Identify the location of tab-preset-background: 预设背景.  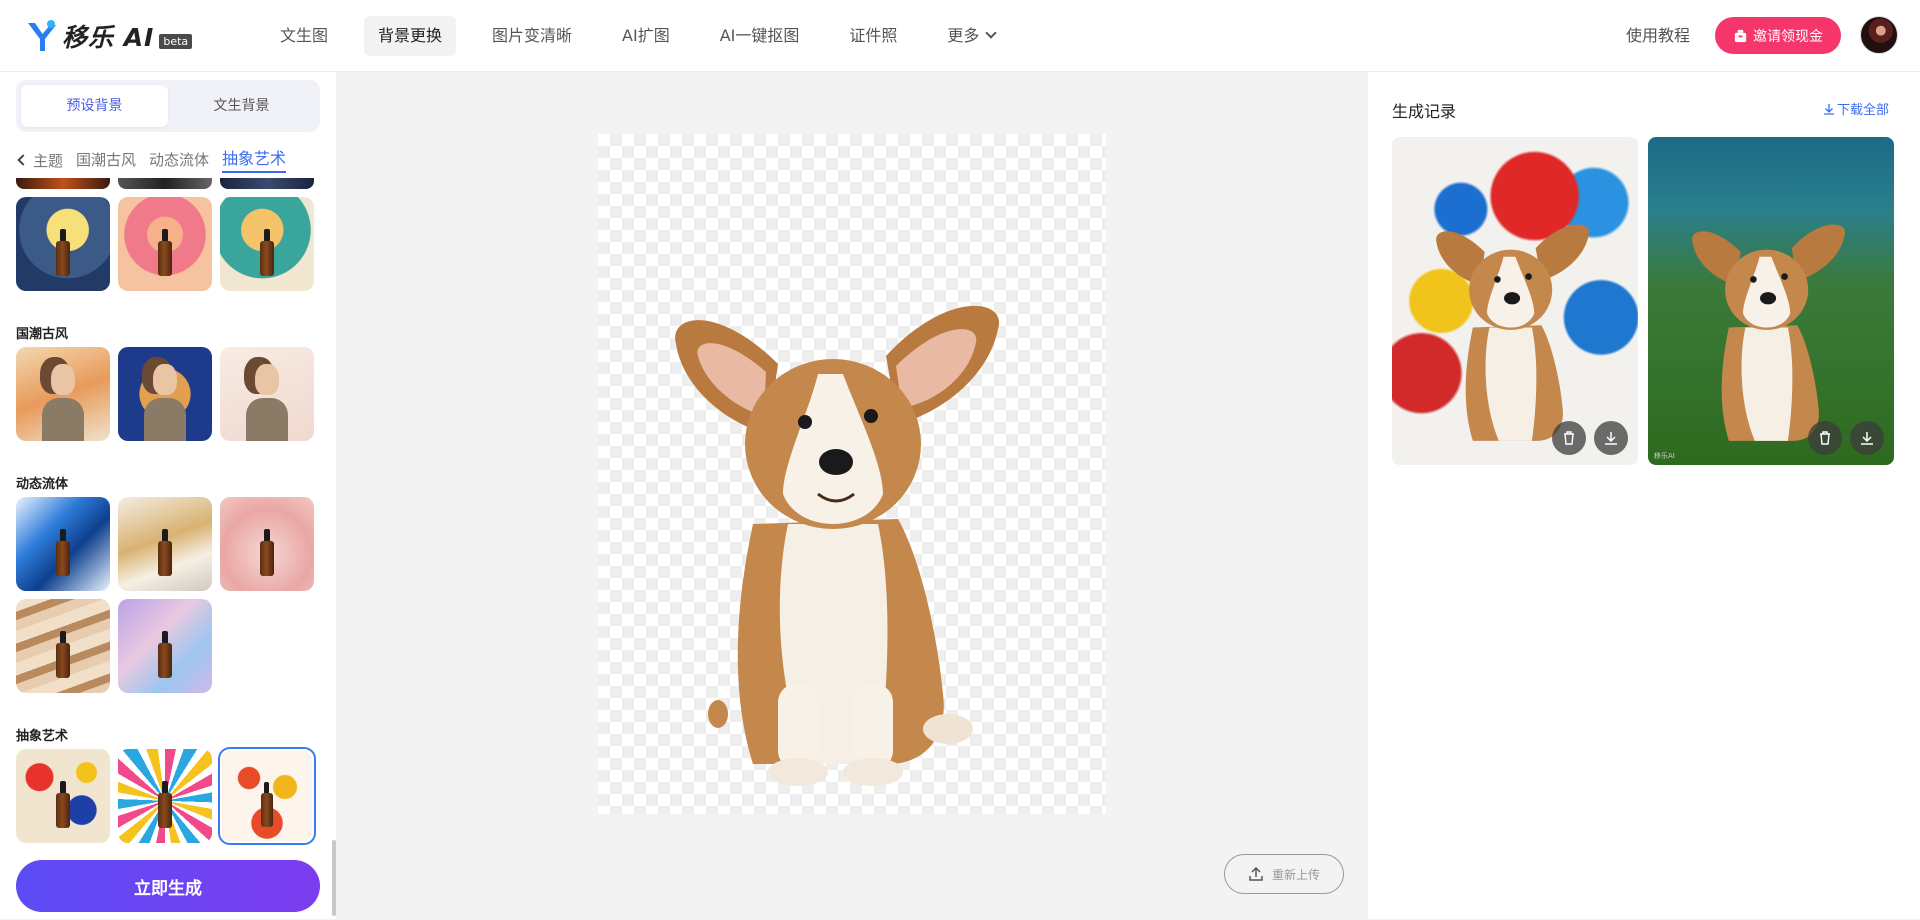
(94, 106).